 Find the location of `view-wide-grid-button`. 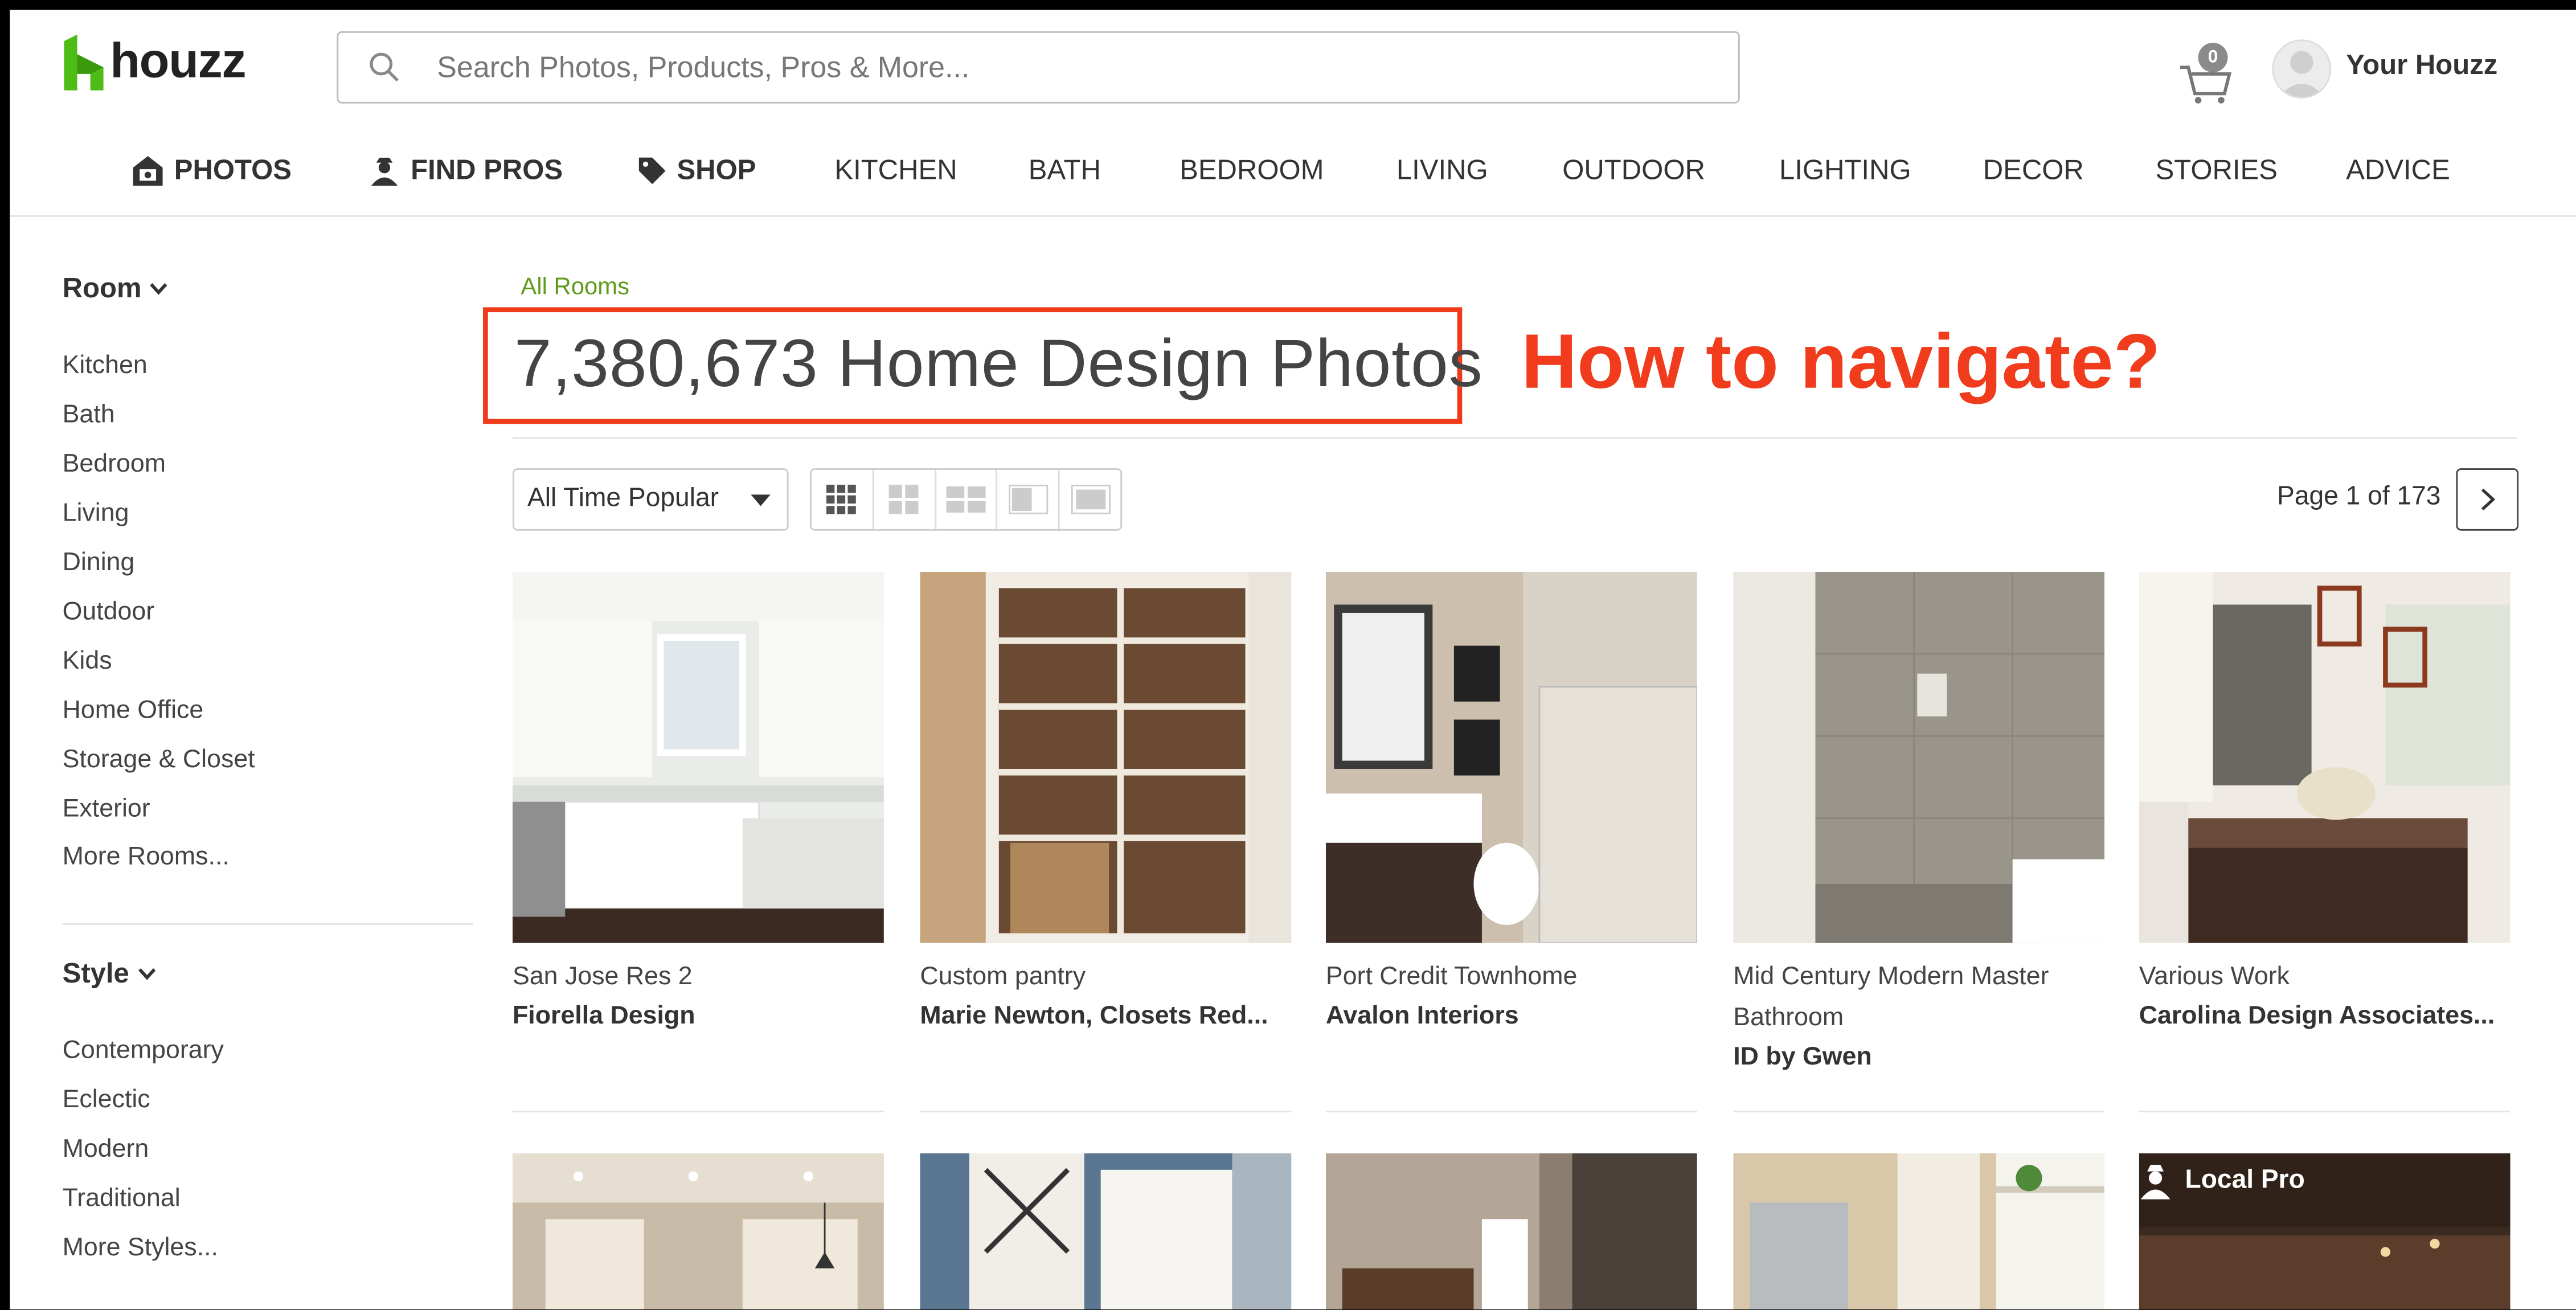

view-wide-grid-button is located at coordinates (967, 499).